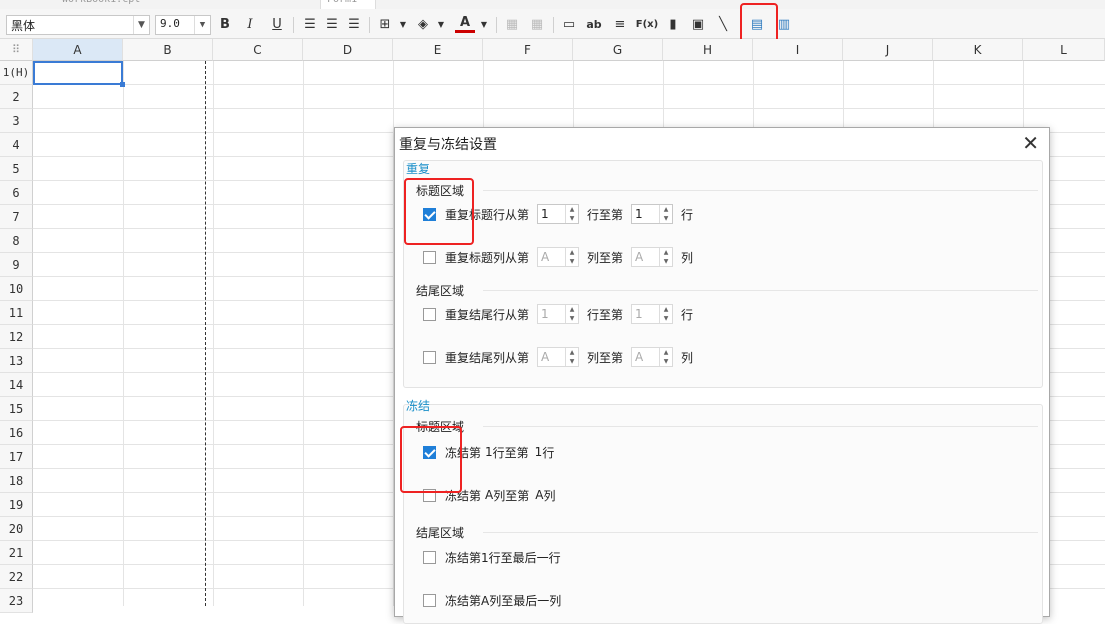  I want to click on row-header: 3, so click(16, 121).